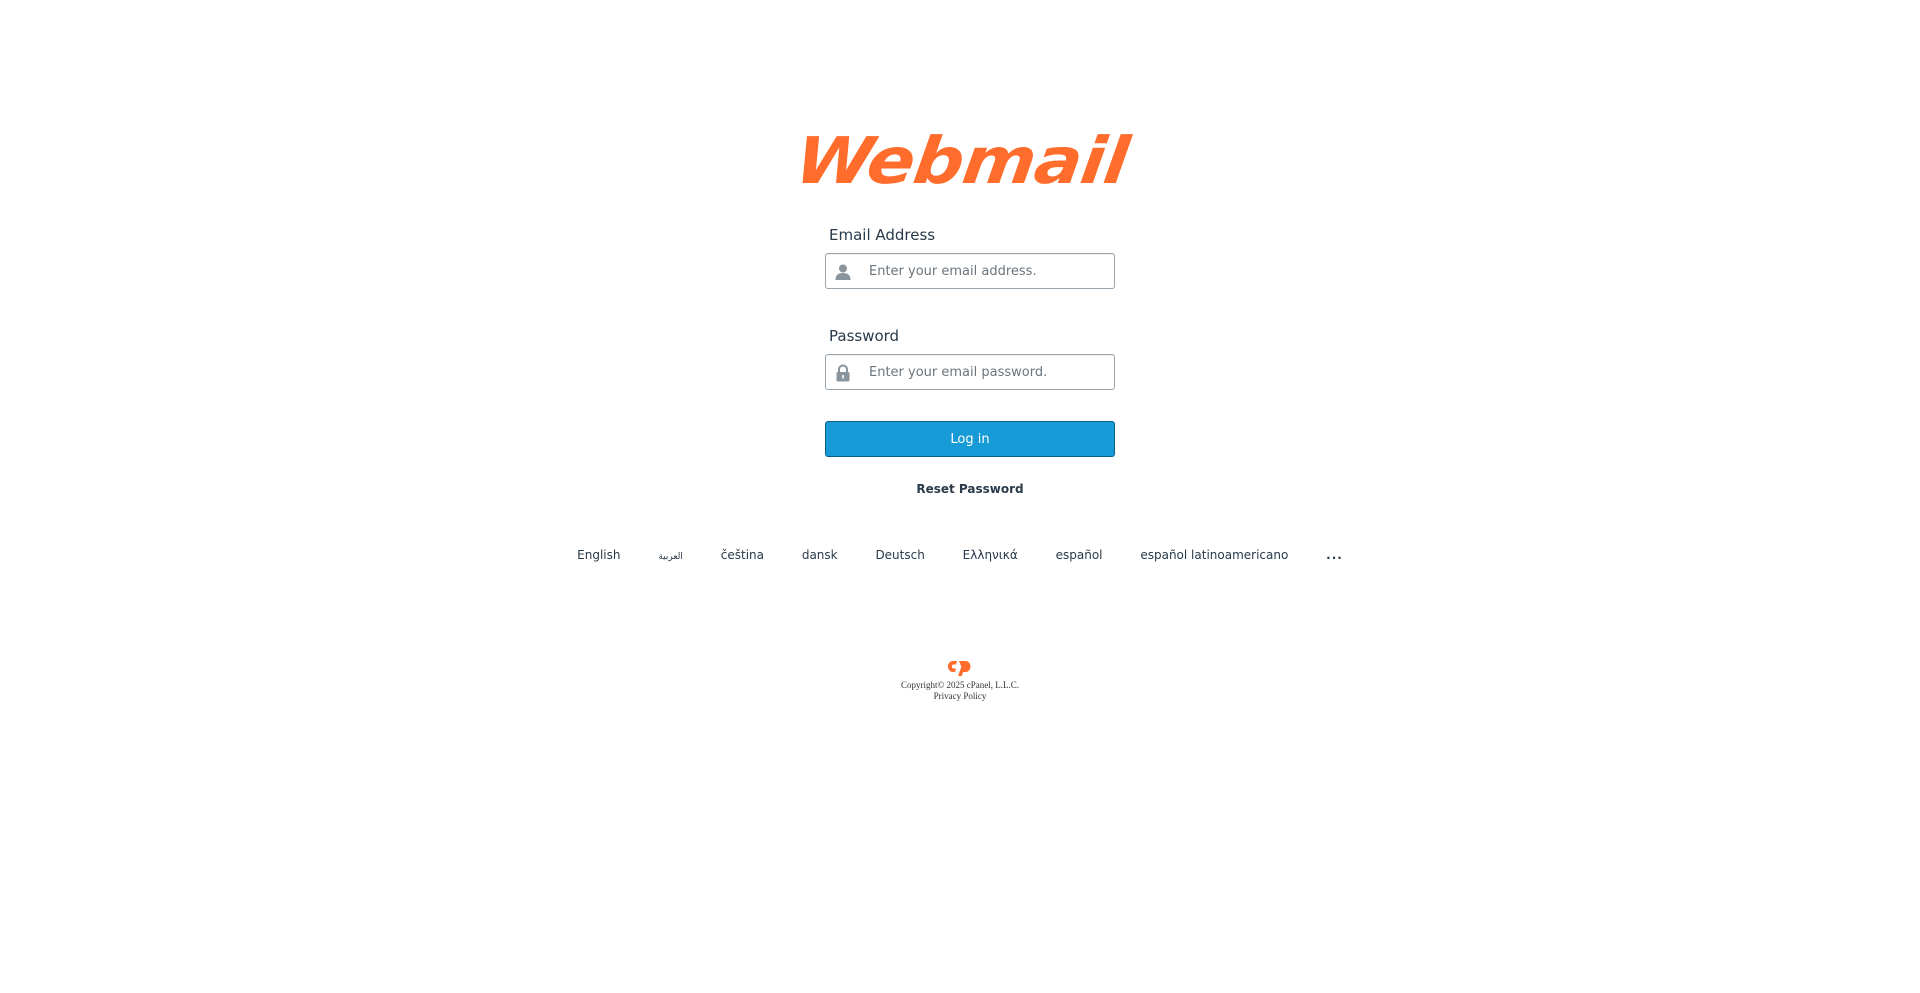  I want to click on password-input-wrapper, so click(970, 372).